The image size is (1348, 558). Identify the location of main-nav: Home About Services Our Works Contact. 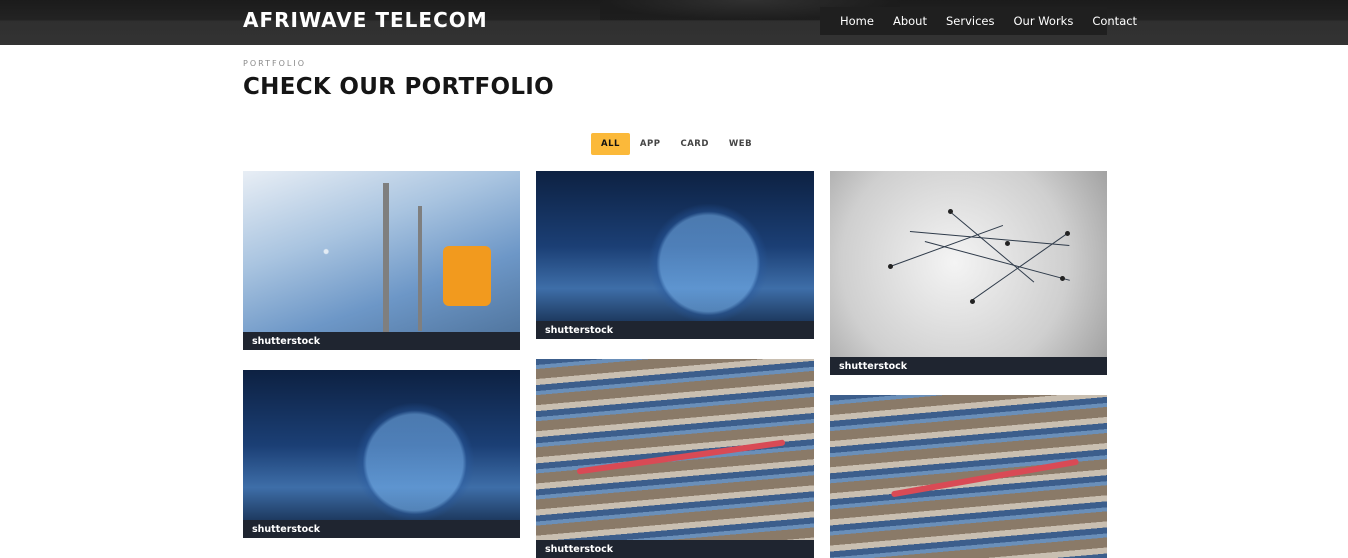
(978, 21).